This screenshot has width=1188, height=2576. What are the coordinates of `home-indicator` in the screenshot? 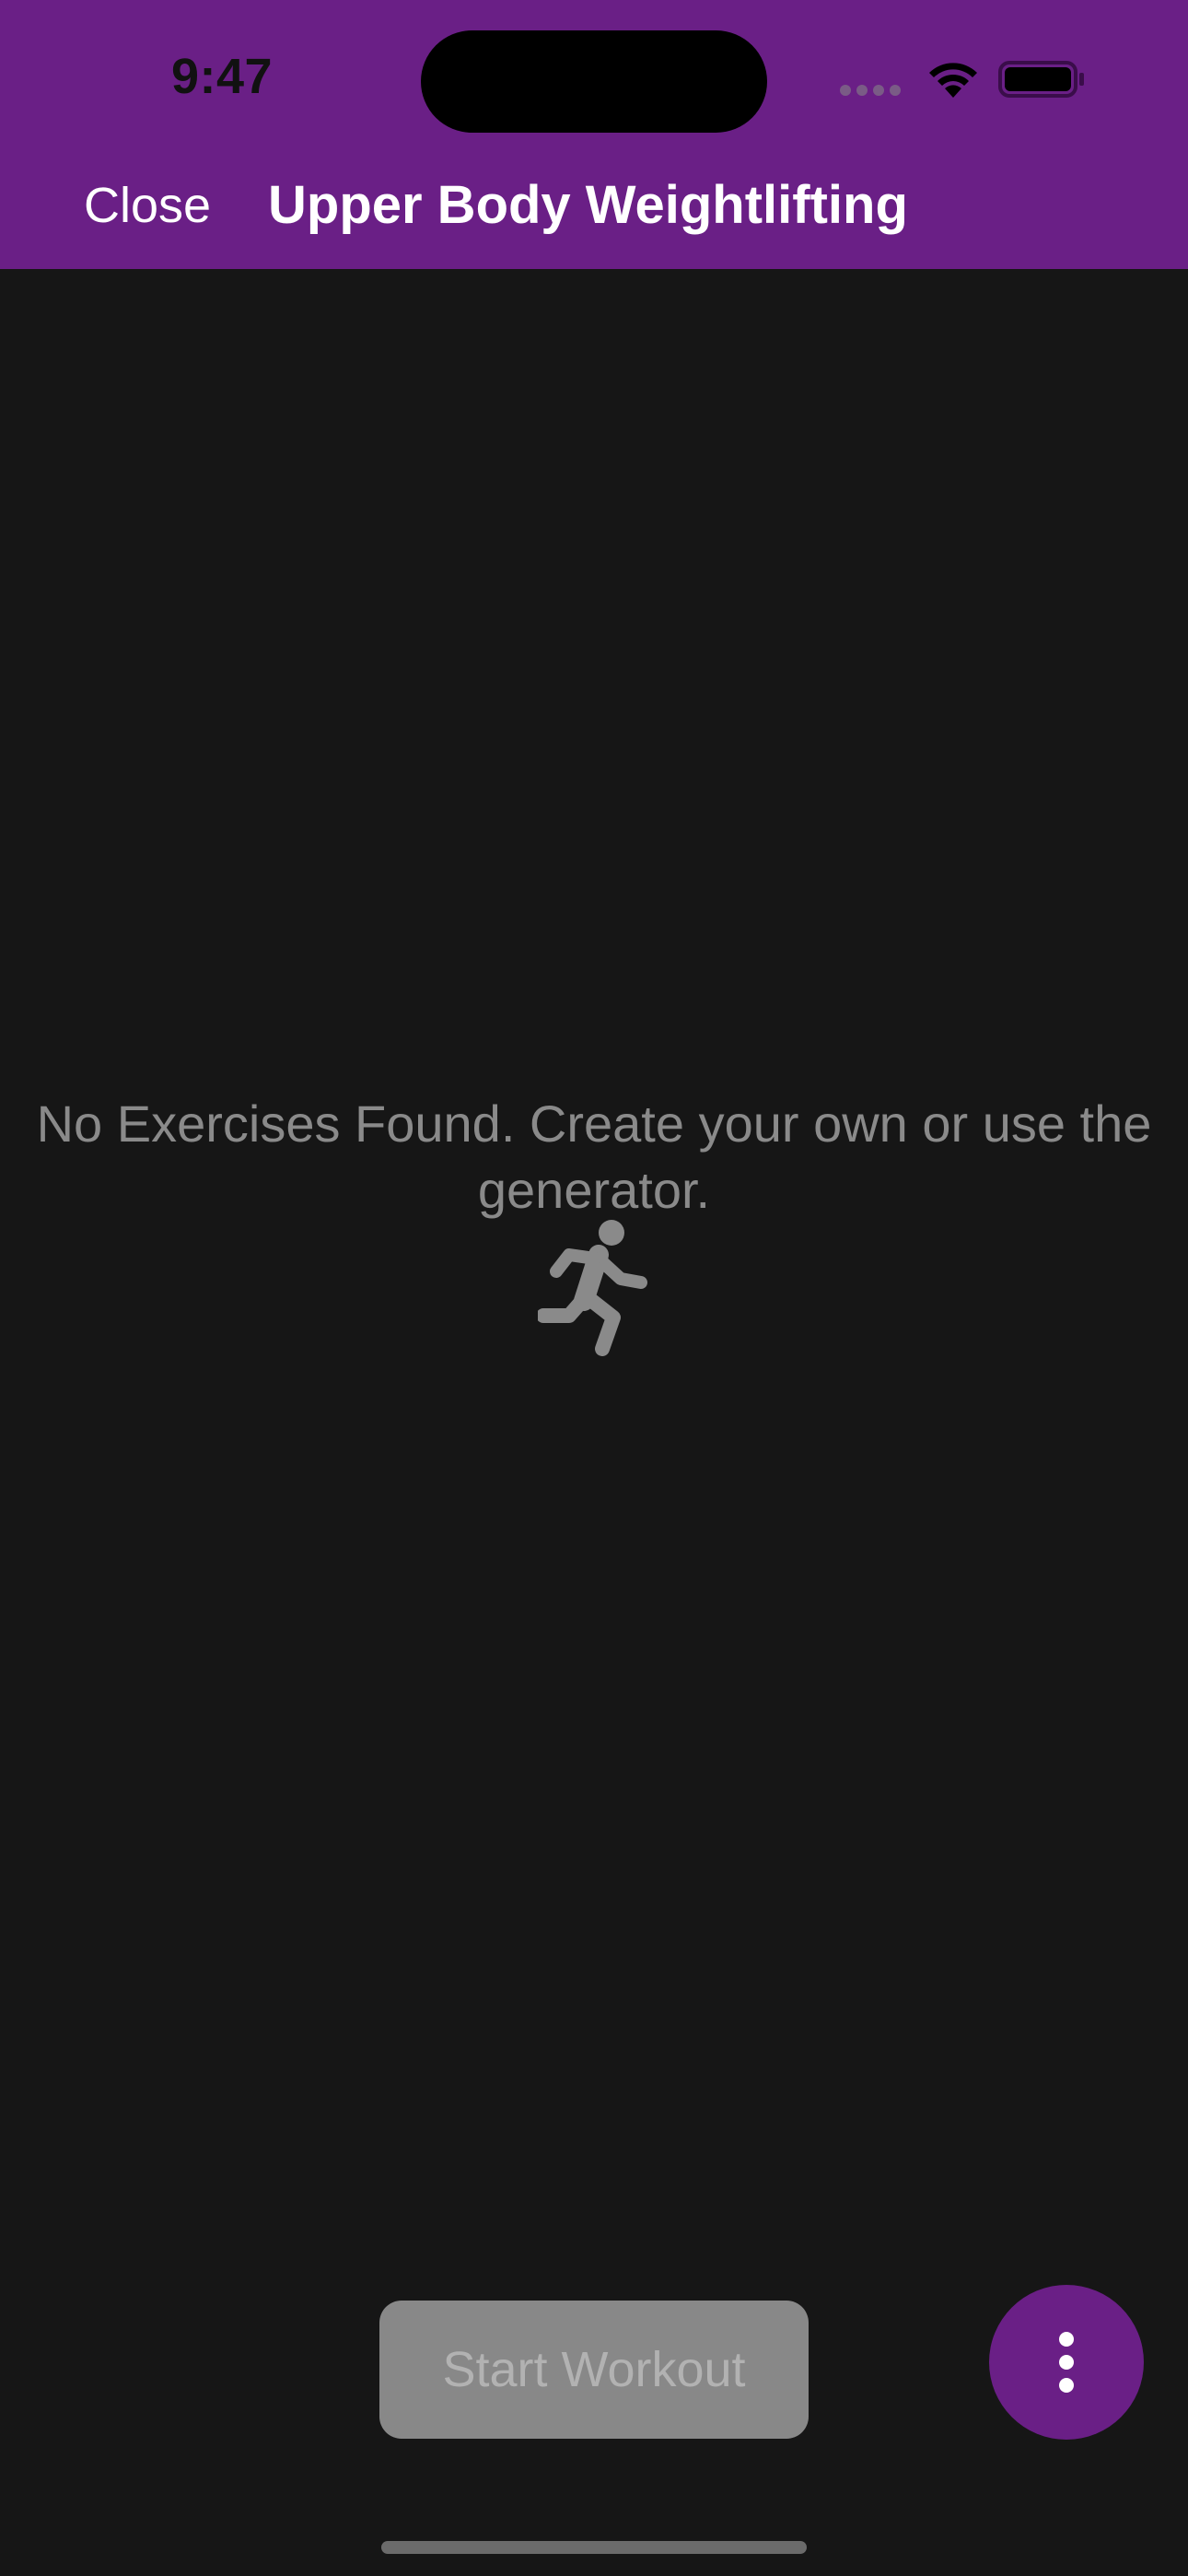 It's located at (594, 2547).